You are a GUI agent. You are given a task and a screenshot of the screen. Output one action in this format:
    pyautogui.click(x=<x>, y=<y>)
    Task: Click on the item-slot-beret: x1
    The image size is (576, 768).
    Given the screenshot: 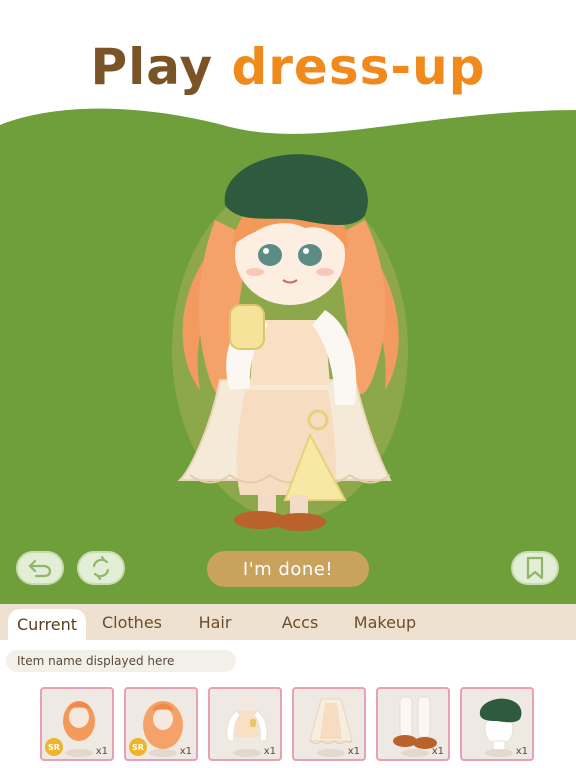 What is the action you would take?
    pyautogui.click(x=497, y=724)
    